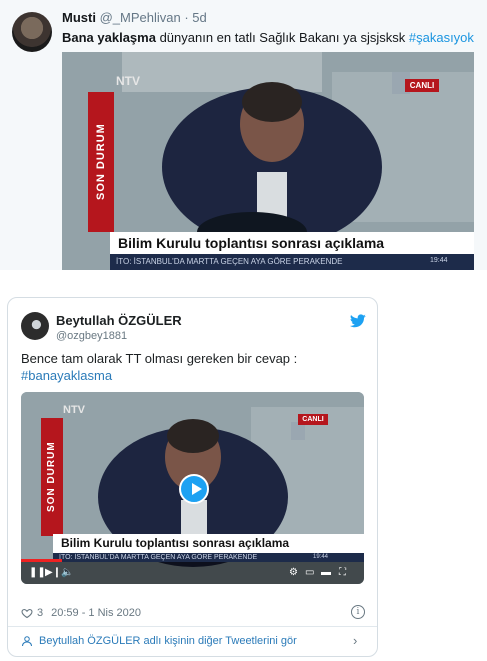  Describe the element at coordinates (96, 613) in the screenshot. I see `tweet-timestamp: 20:59 - 1 Nis 2020` at that location.